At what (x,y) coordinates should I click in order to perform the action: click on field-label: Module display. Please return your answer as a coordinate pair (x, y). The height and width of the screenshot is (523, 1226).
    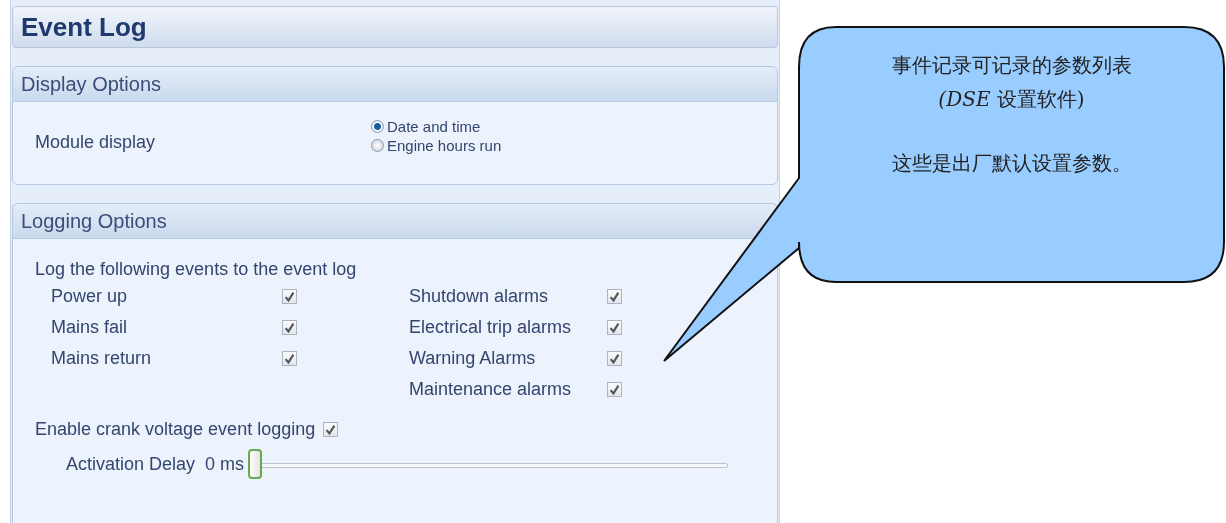
    Looking at the image, I should click on (96, 142).